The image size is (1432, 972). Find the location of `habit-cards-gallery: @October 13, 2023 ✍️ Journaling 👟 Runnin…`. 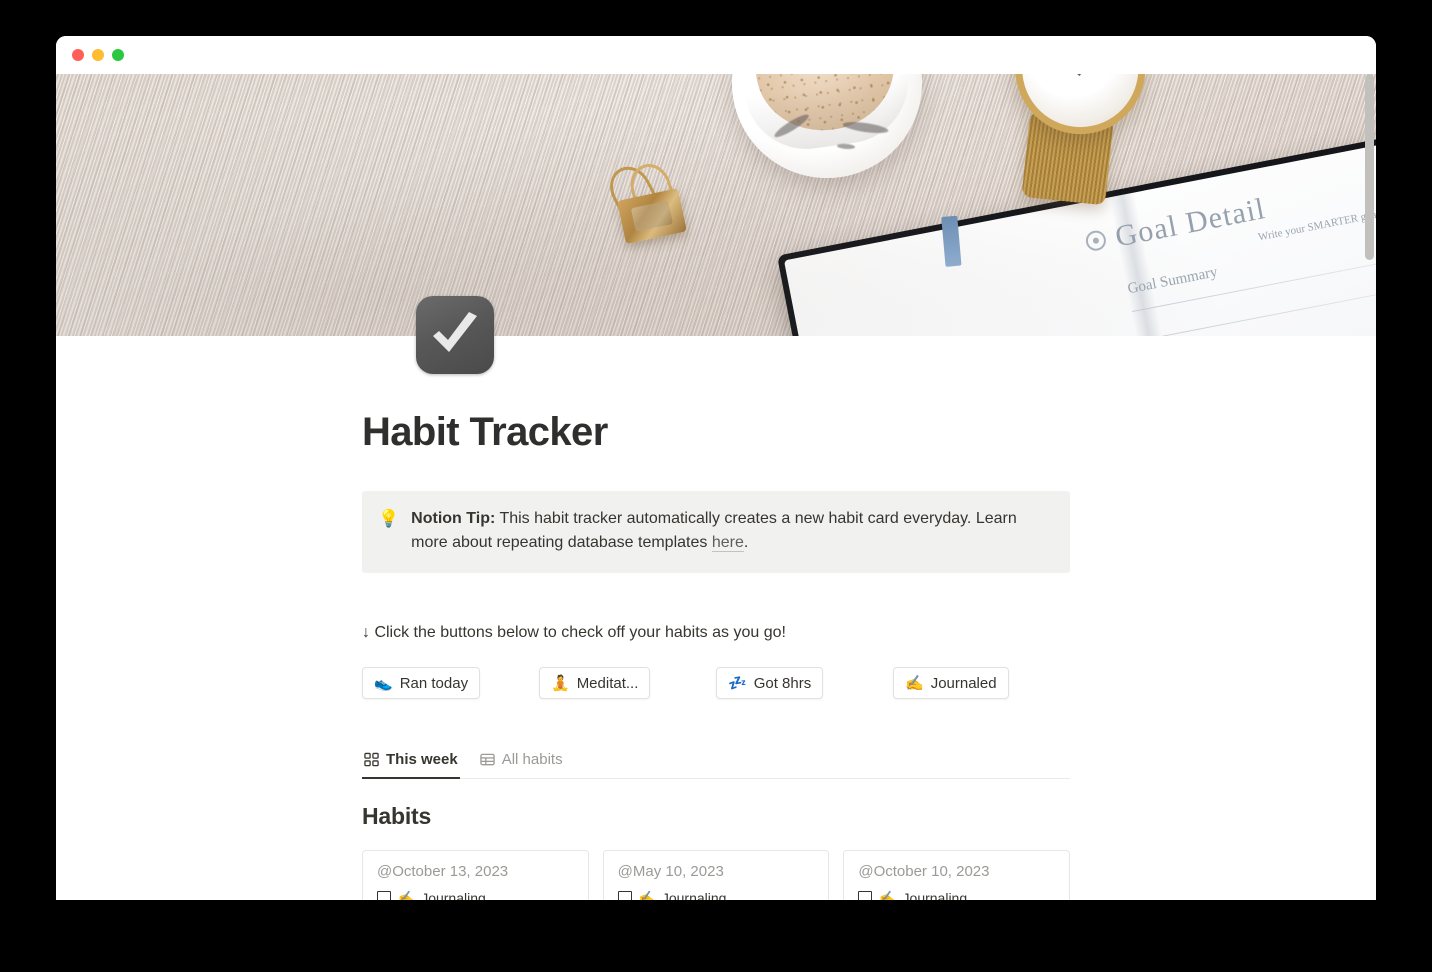

habit-cards-gallery: @October 13, 2023 ✍️ Journaling 👟 Runnin… is located at coordinates (716, 875).